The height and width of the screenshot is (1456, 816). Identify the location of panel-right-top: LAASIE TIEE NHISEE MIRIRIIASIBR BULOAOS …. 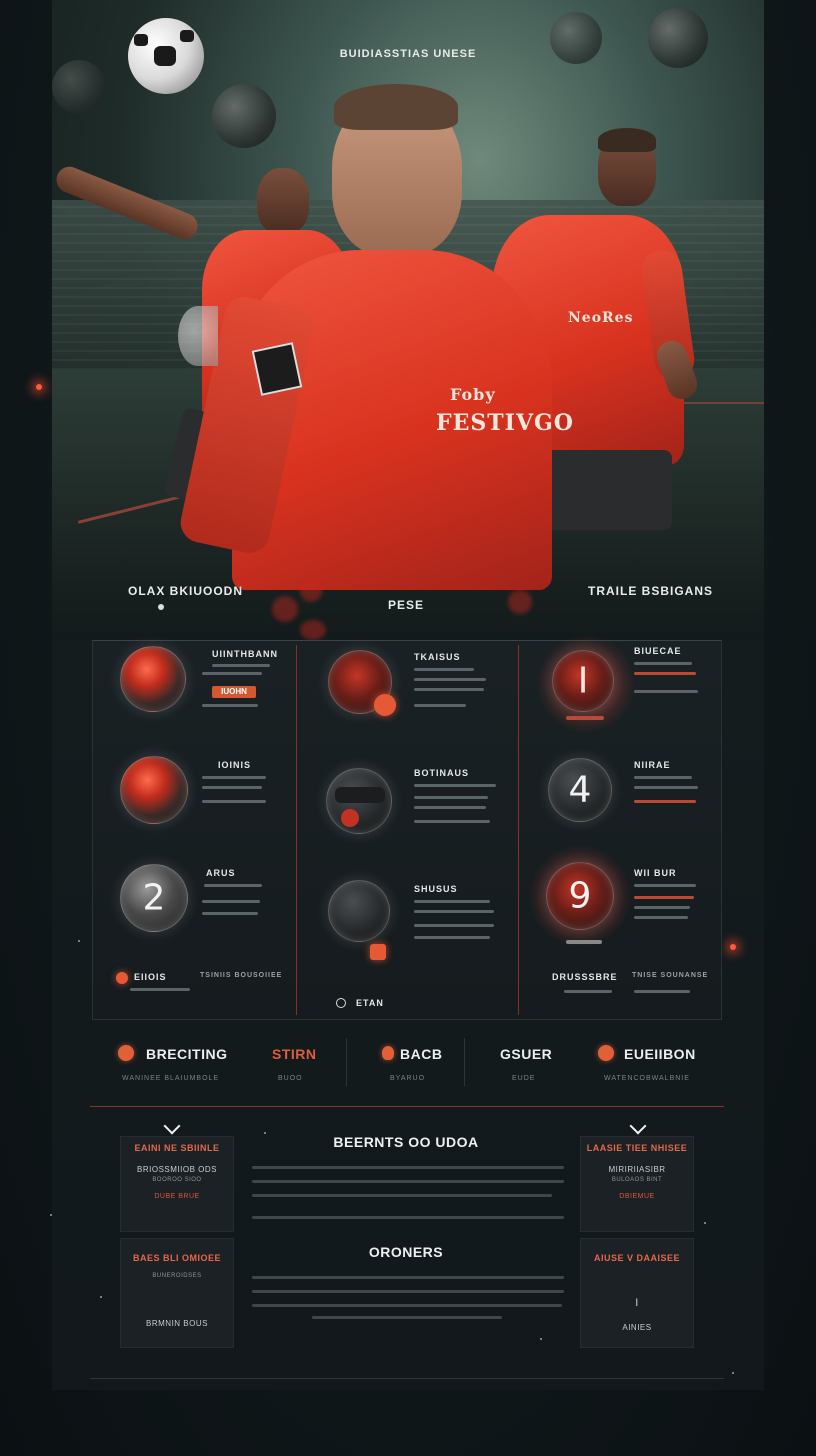
(637, 1184).